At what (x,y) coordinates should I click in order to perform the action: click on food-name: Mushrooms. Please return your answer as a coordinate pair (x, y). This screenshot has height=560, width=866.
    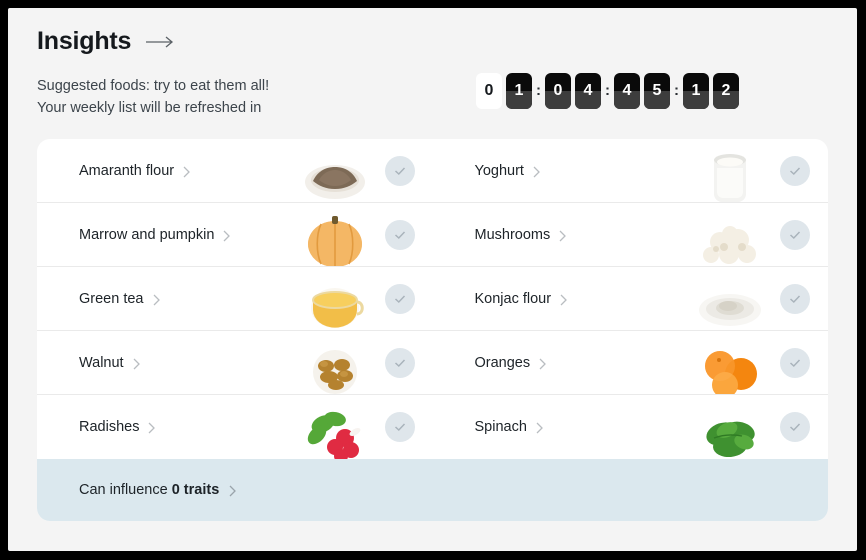
    Looking at the image, I should click on (512, 235).